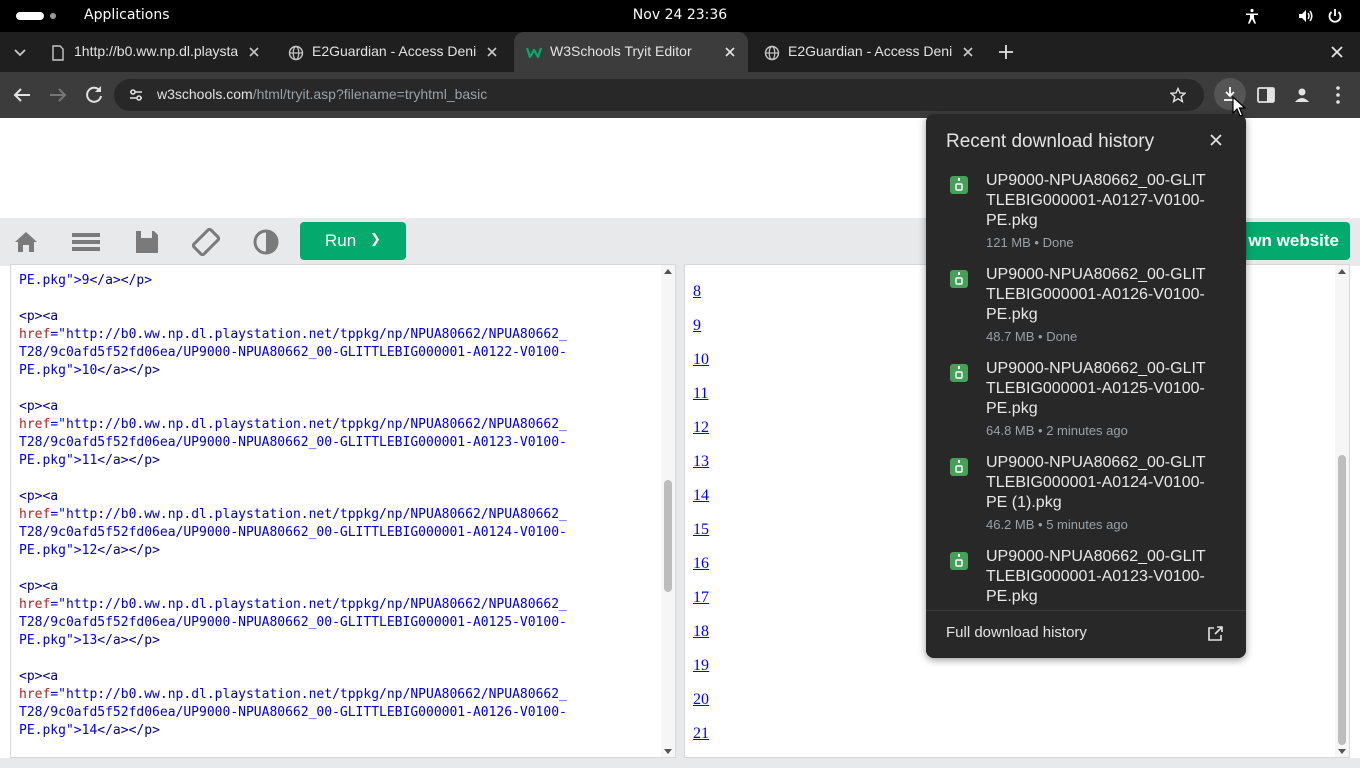 The width and height of the screenshot is (1360, 768). Describe the element at coordinates (1302, 95) in the screenshot. I see `profile-icon` at that location.